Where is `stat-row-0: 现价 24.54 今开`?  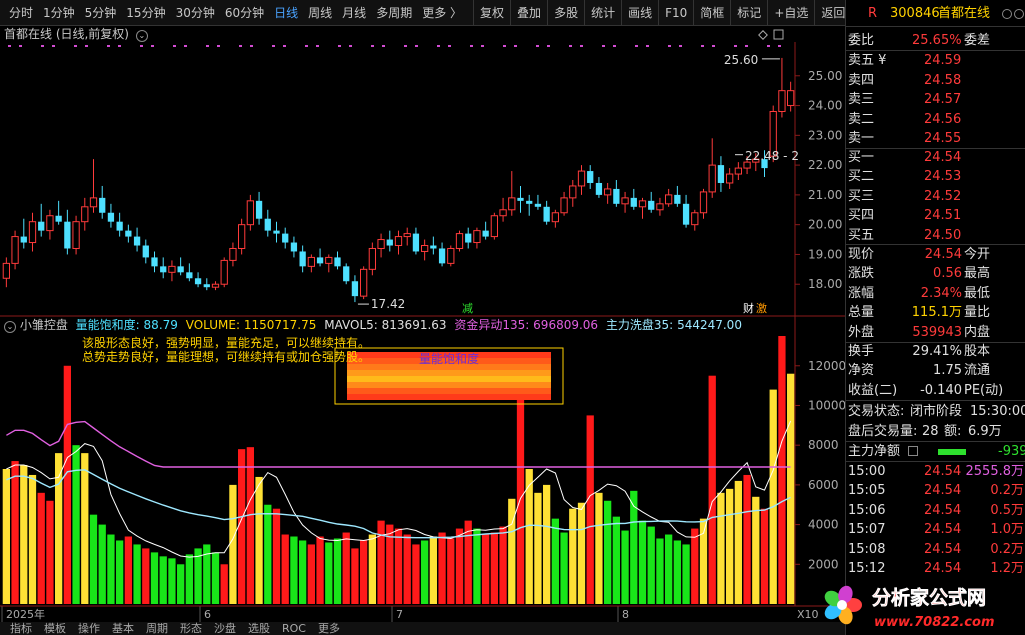 stat-row-0: 现价 24.54 今开 is located at coordinates (935, 254).